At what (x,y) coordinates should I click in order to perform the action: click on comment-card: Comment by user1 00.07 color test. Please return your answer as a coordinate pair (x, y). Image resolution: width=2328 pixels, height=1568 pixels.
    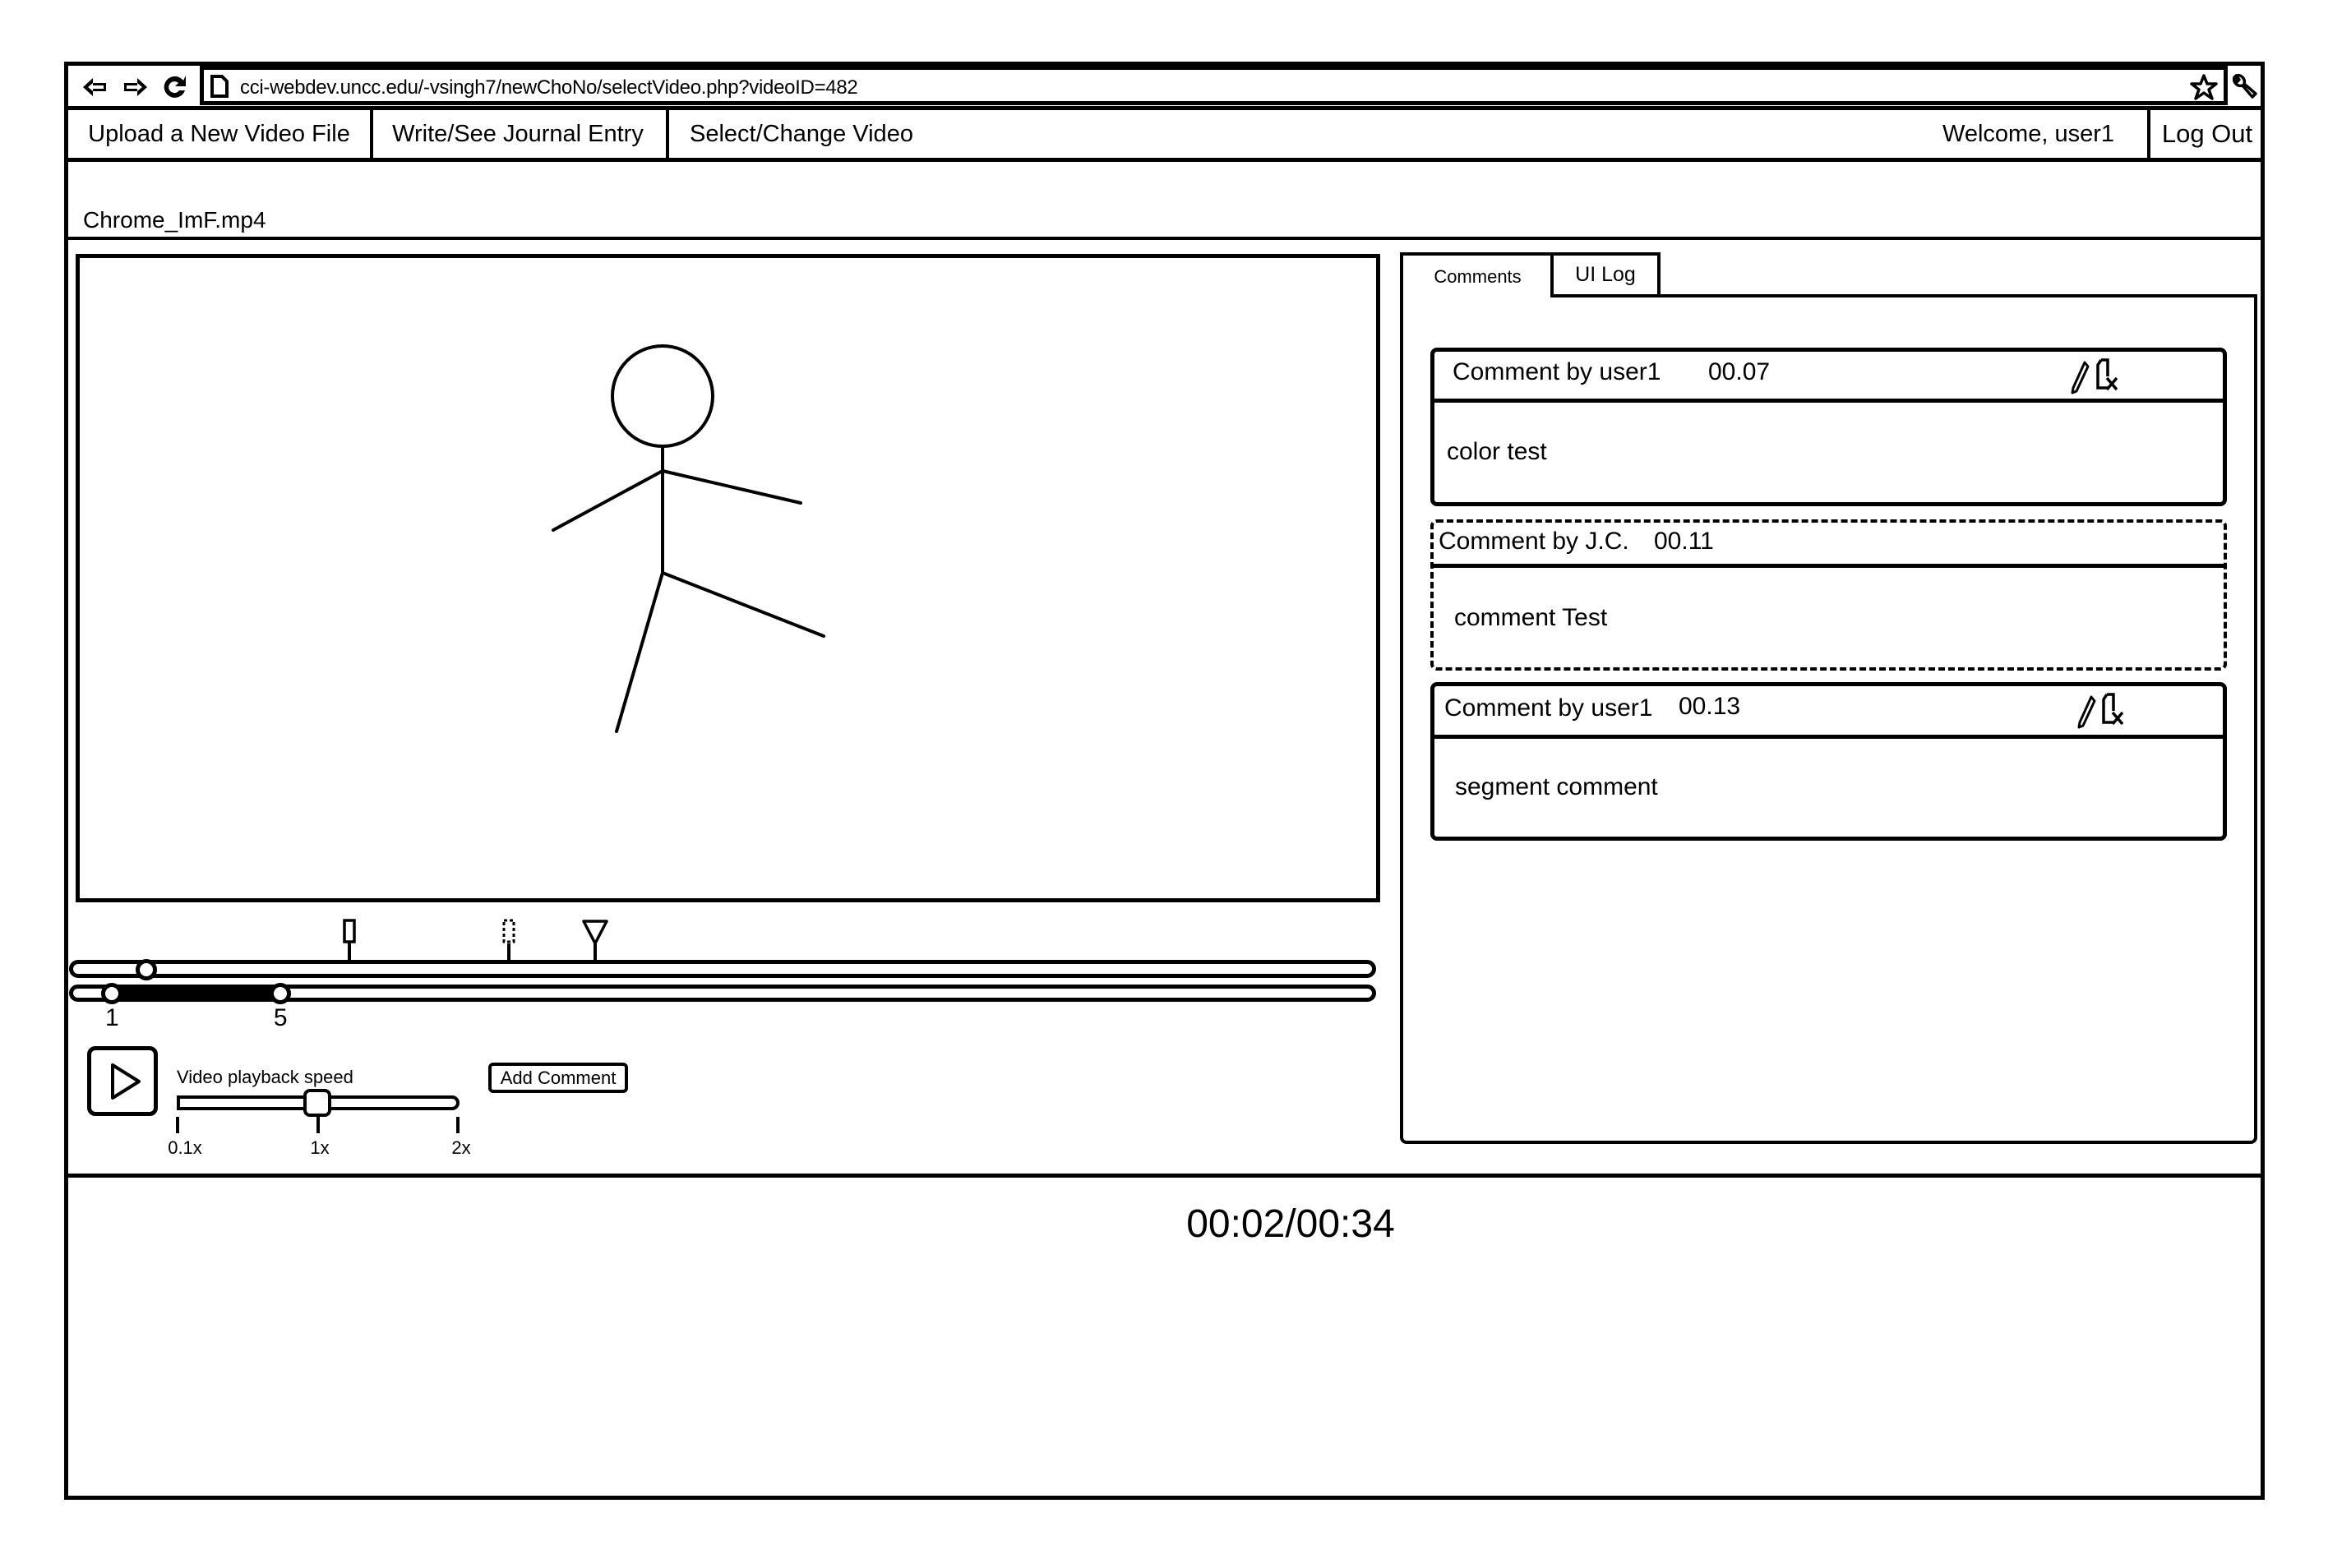
    Looking at the image, I should click on (1828, 427).